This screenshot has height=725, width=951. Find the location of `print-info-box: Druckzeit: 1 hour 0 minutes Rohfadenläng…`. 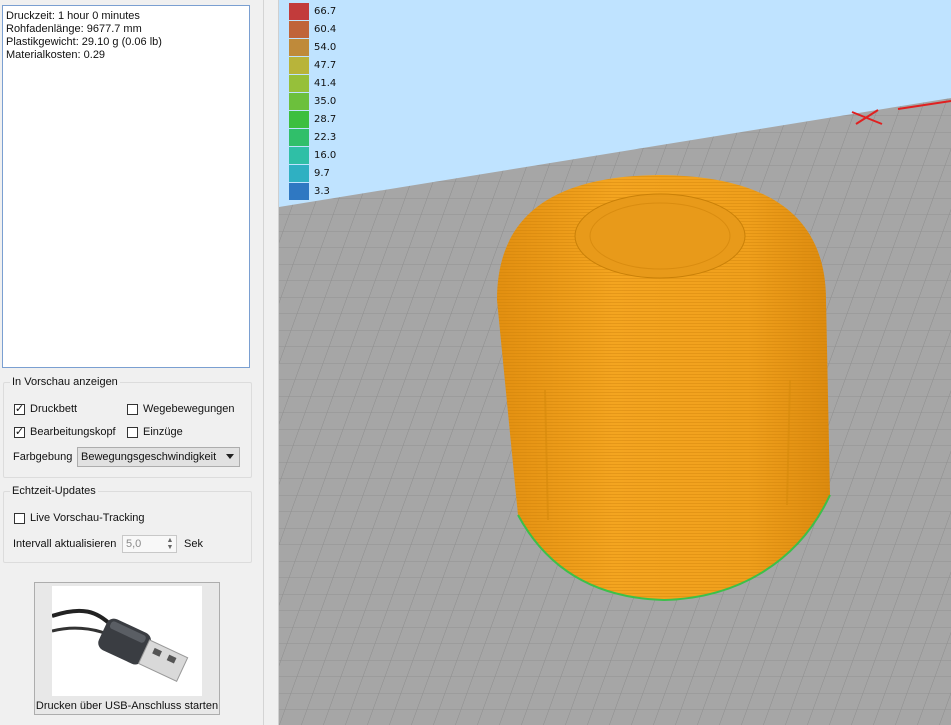

print-info-box: Druckzeit: 1 hour 0 minutes Rohfadenläng… is located at coordinates (126, 186).